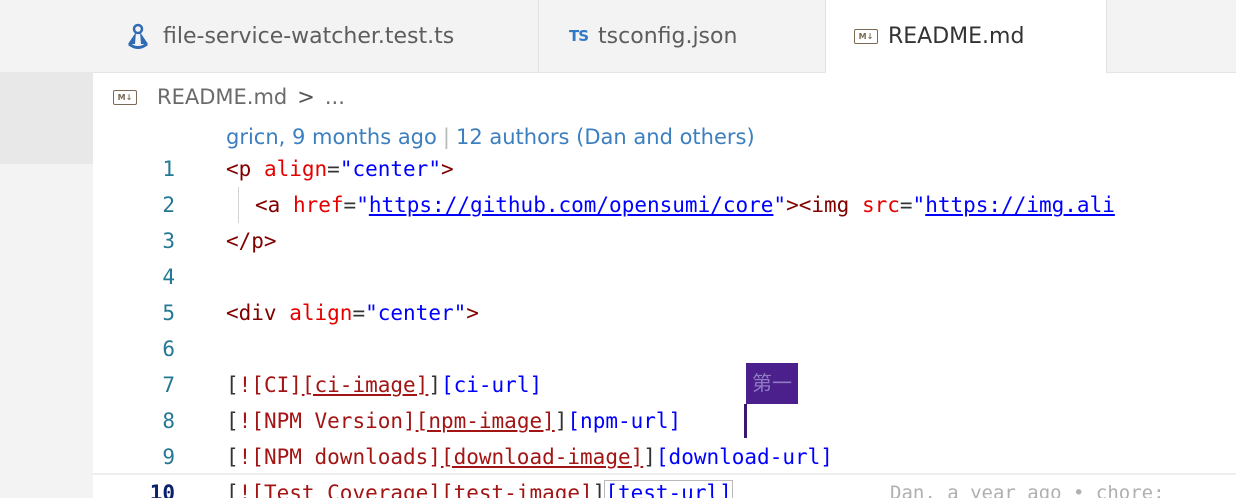  I want to click on code-line: 1 <p align="center">, so click(664, 169).